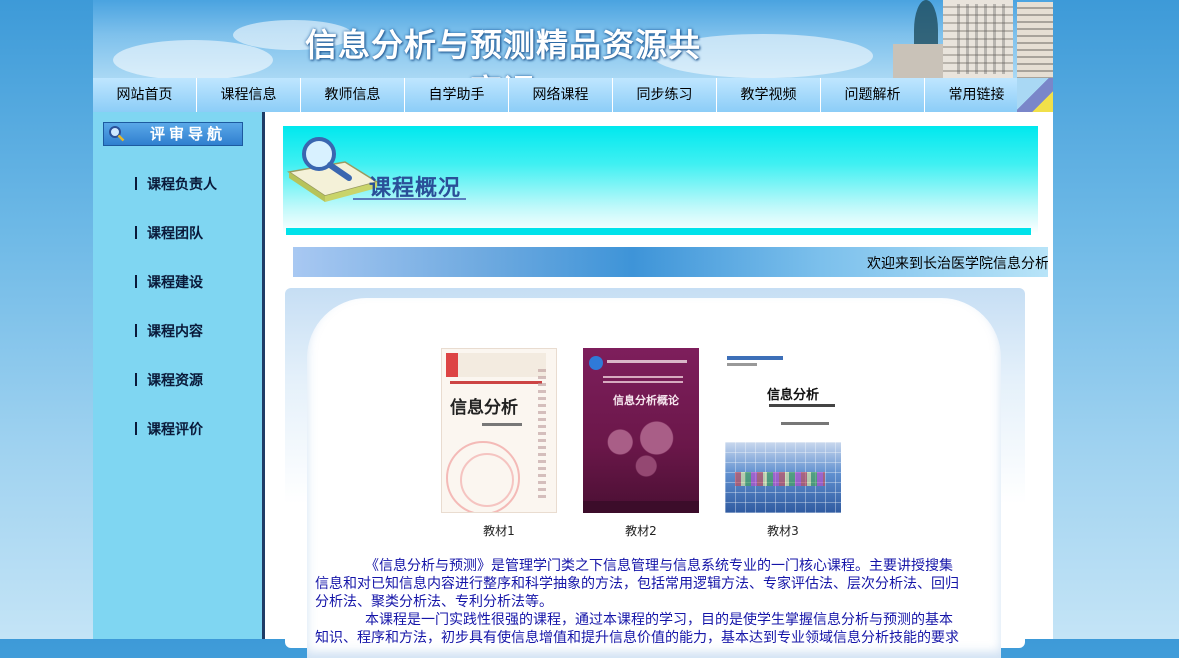  I want to click on textbook-cover-2: 信息分析概论, so click(641, 430).